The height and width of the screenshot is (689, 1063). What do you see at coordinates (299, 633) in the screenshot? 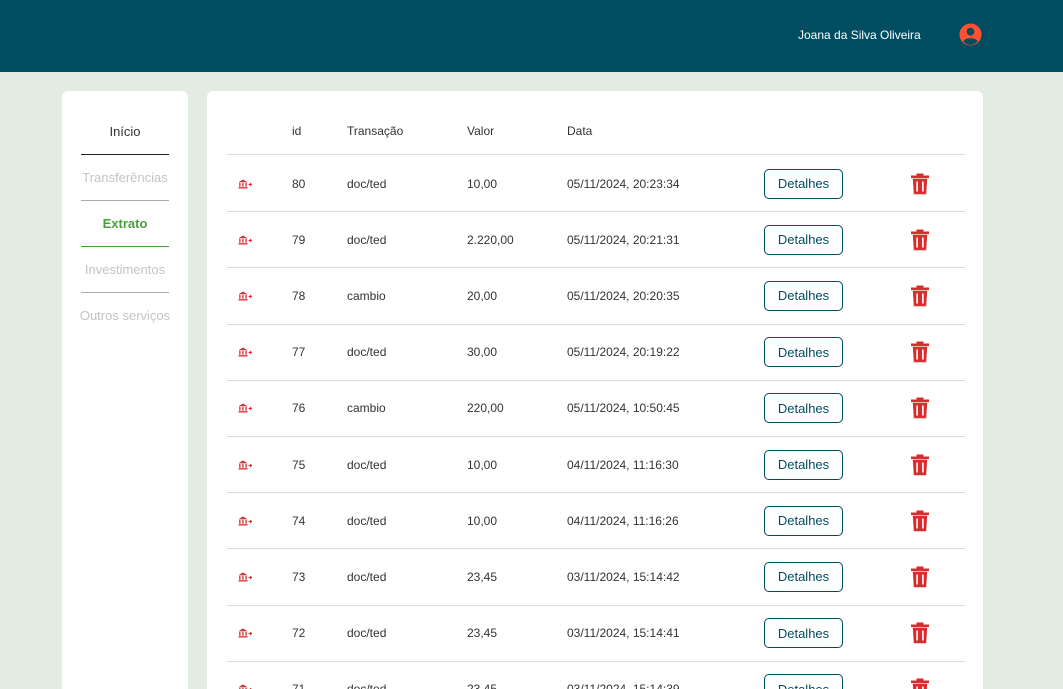
I see `cell-id: 72` at bounding box center [299, 633].